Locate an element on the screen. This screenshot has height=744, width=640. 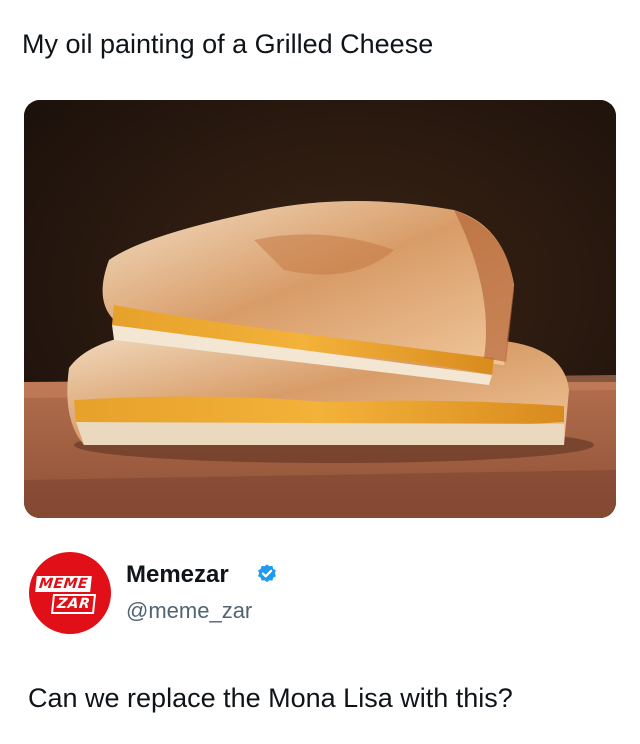
user-handle: @meme_zar is located at coordinates (189, 611).